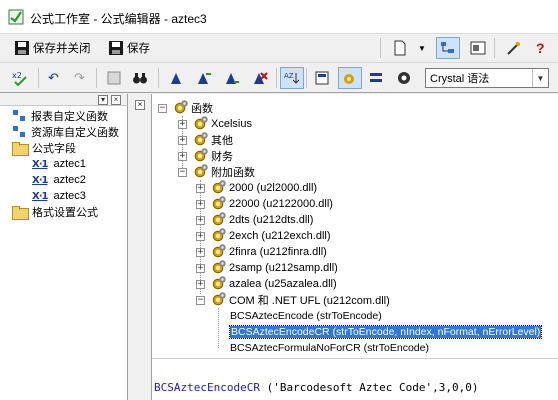 The image size is (558, 400). I want to click on clear-bookmarks-button, so click(260, 78).